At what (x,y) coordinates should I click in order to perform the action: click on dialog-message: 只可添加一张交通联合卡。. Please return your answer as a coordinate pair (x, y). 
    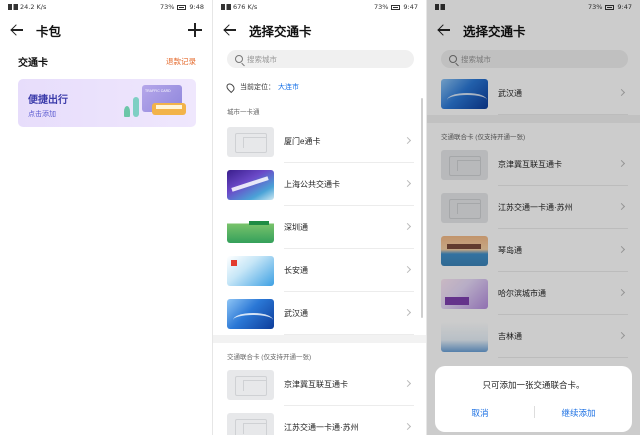
    Looking at the image, I should click on (533, 385).